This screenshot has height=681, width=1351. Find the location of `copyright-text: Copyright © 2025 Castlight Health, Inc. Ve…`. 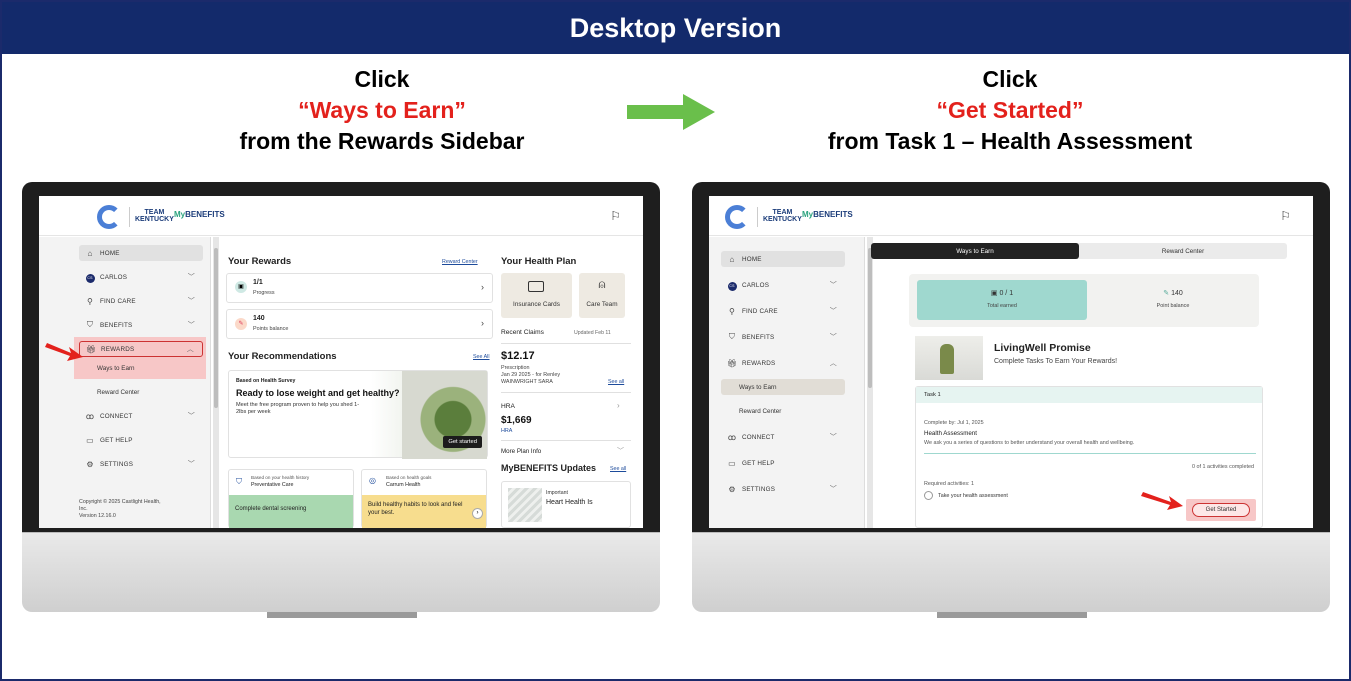

copyright-text: Copyright © 2025 Castlight Health, Inc. Ve… is located at coordinates (134, 509).